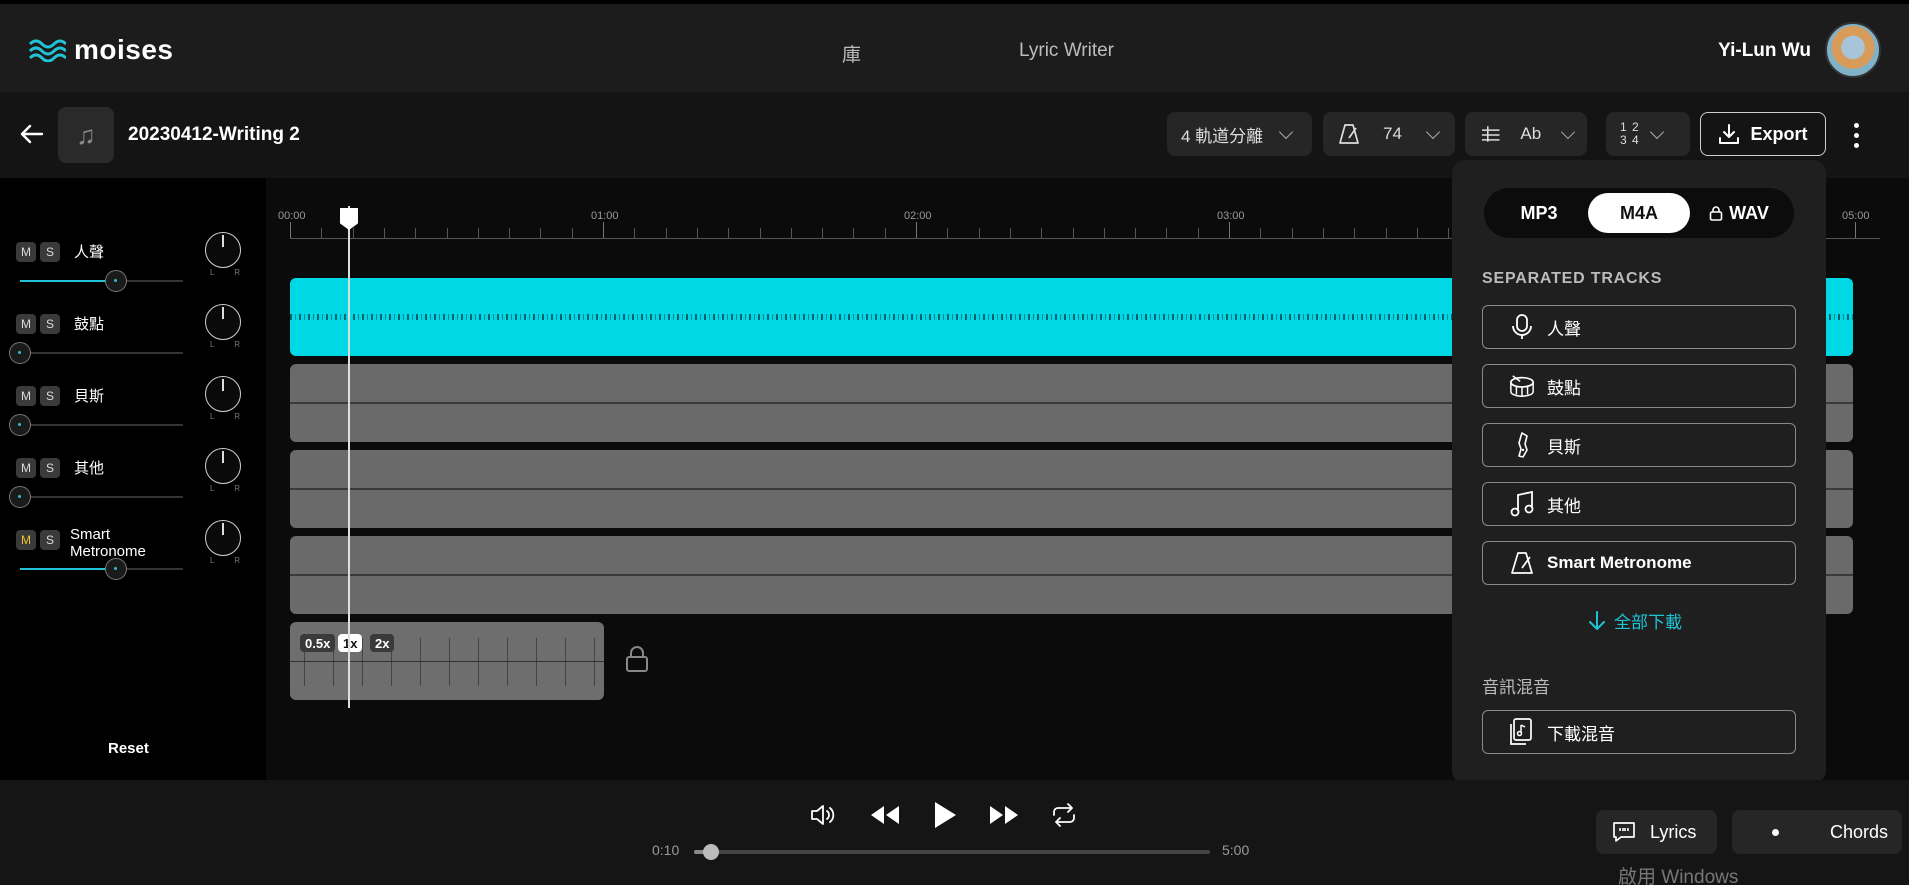 The width and height of the screenshot is (1909, 885). Describe the element at coordinates (1568, 131) in the screenshot. I see `chevron-down-icon` at that location.